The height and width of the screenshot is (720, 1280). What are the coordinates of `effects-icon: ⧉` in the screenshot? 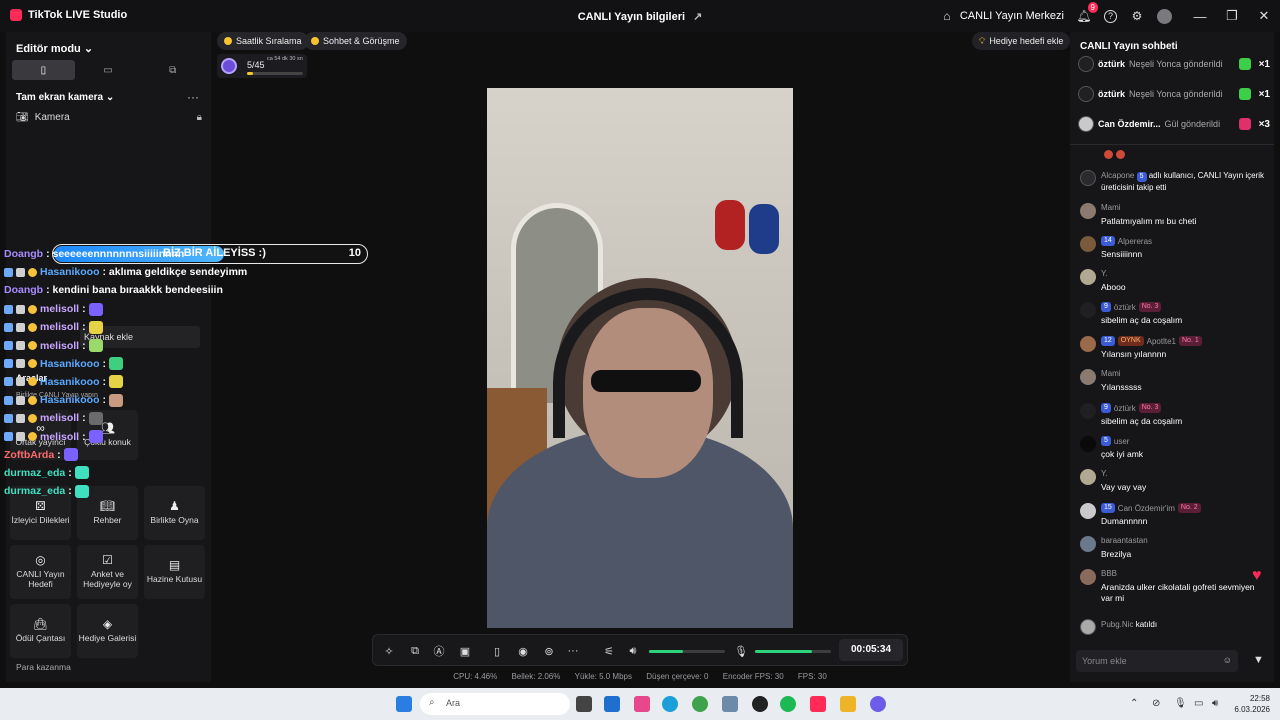 It's located at (415, 651).